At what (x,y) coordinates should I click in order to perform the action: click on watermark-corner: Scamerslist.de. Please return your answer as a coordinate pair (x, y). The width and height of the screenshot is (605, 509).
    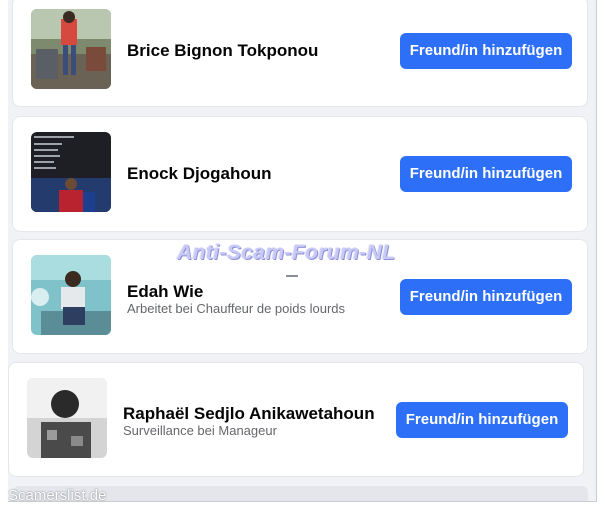
    Looking at the image, I should click on (57, 495).